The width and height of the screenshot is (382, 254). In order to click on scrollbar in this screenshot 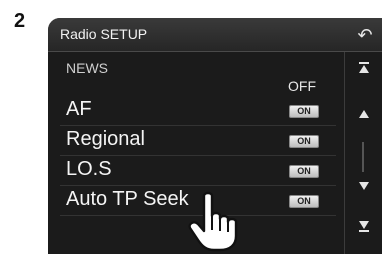, I will do `click(363, 153)`.